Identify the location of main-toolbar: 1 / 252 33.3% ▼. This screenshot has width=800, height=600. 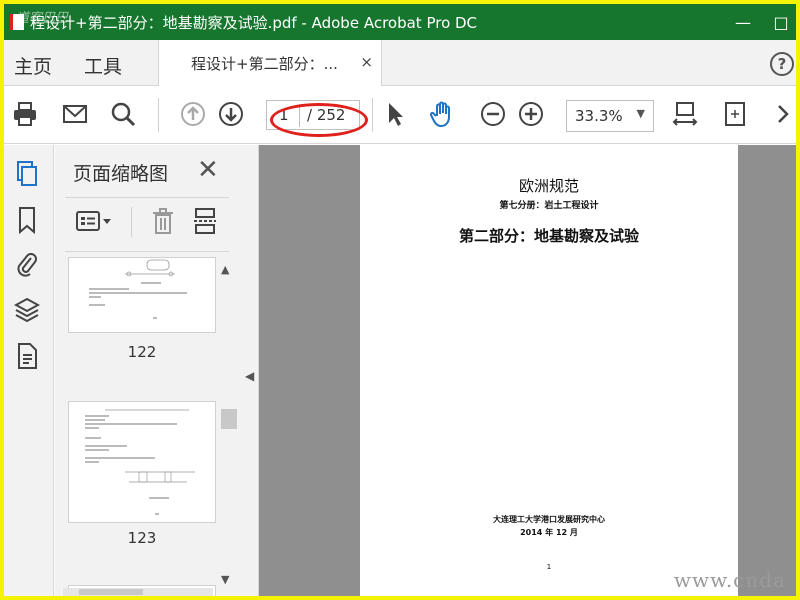
(400, 115).